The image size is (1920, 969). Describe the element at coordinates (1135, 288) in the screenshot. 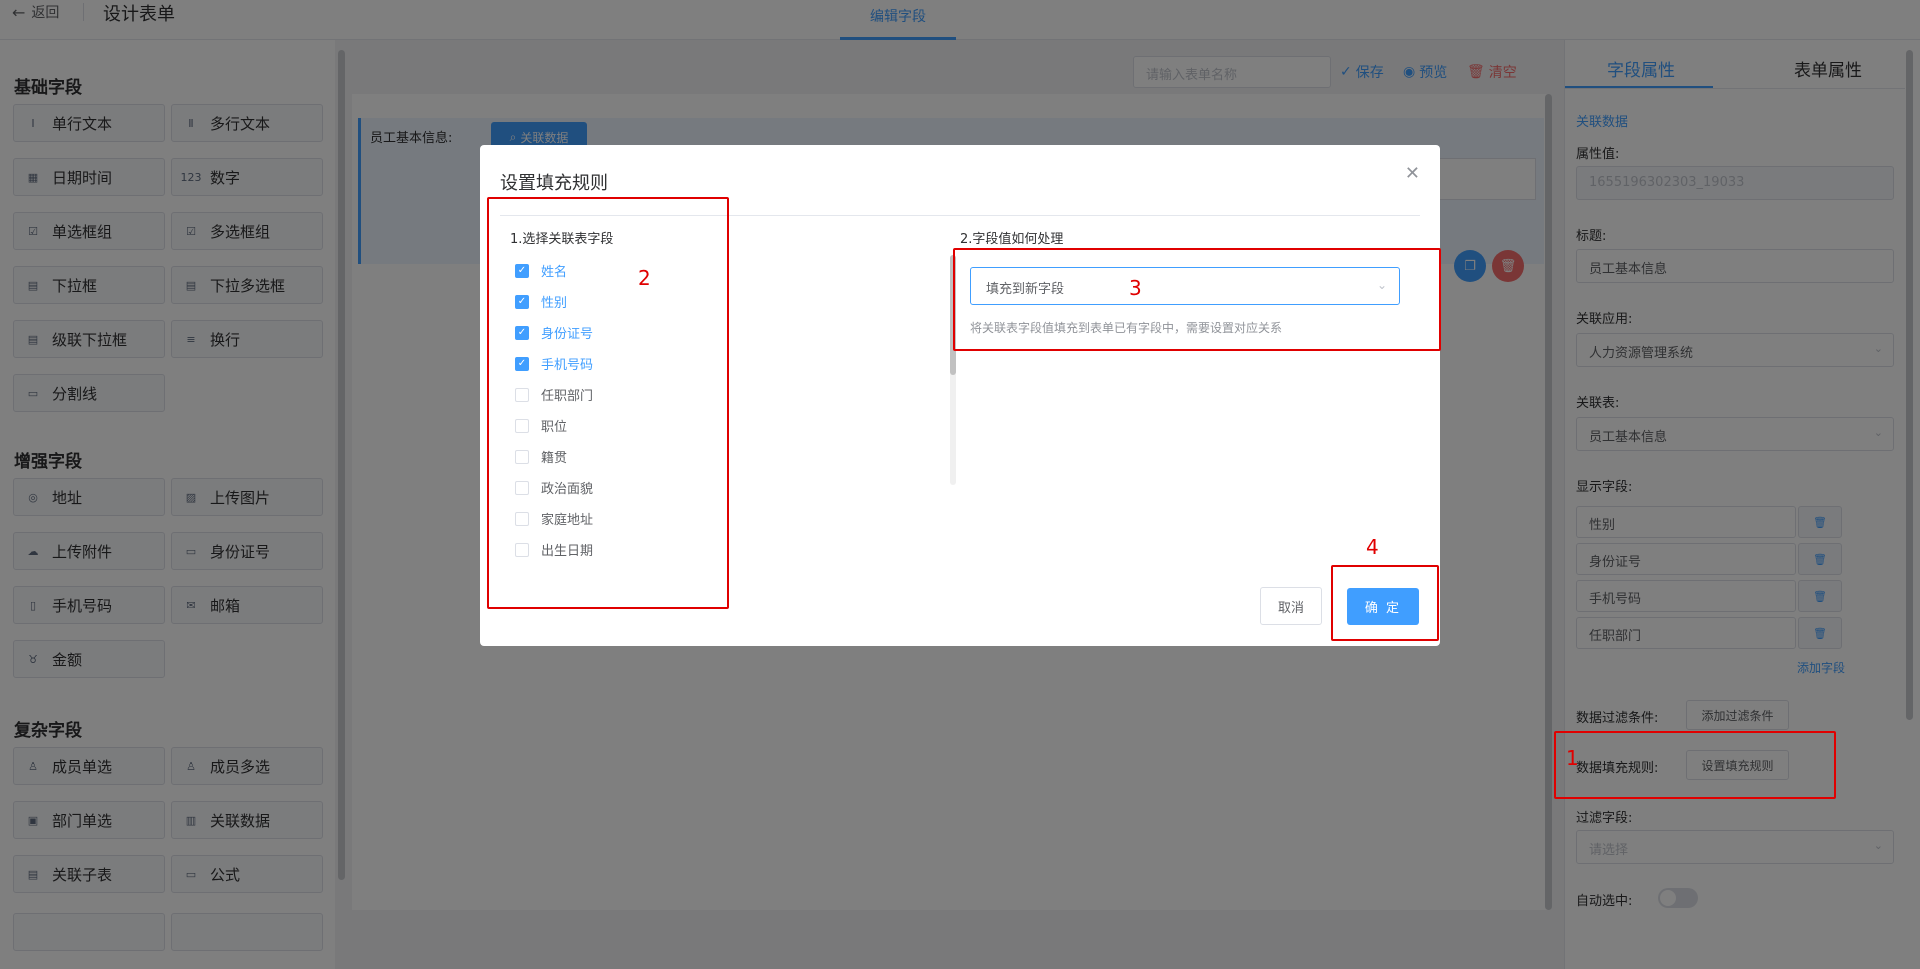

I see `annotation-number-3: 3` at that location.